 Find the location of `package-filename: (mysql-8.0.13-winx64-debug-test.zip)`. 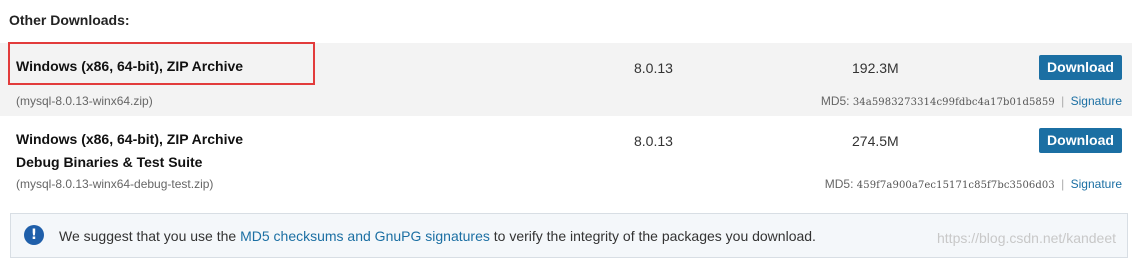

package-filename: (mysql-8.0.13-winx64-debug-test.zip) is located at coordinates (115, 184).